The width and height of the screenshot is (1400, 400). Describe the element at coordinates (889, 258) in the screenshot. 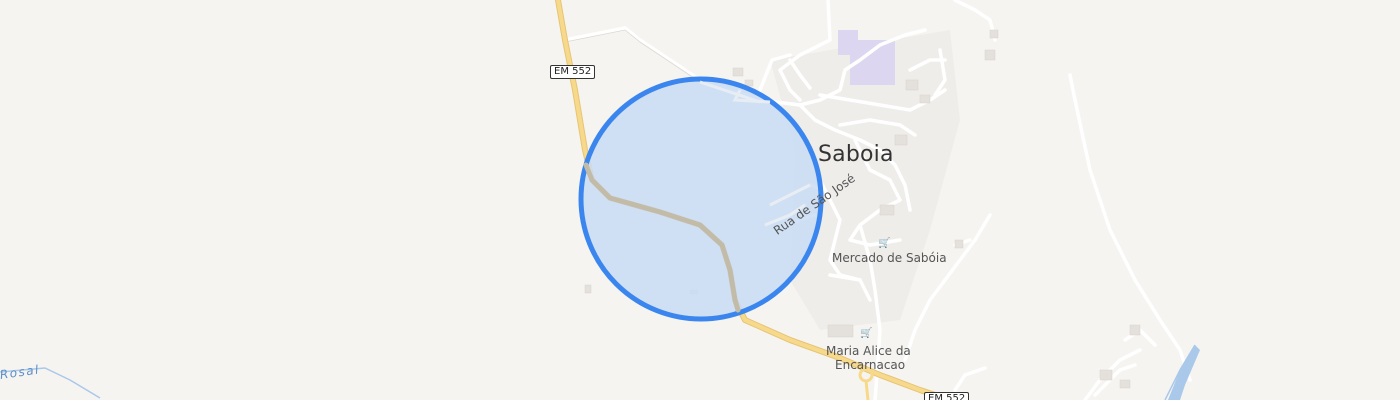

I see `poi-mercado-saboia: Mercado de Sabóia` at that location.